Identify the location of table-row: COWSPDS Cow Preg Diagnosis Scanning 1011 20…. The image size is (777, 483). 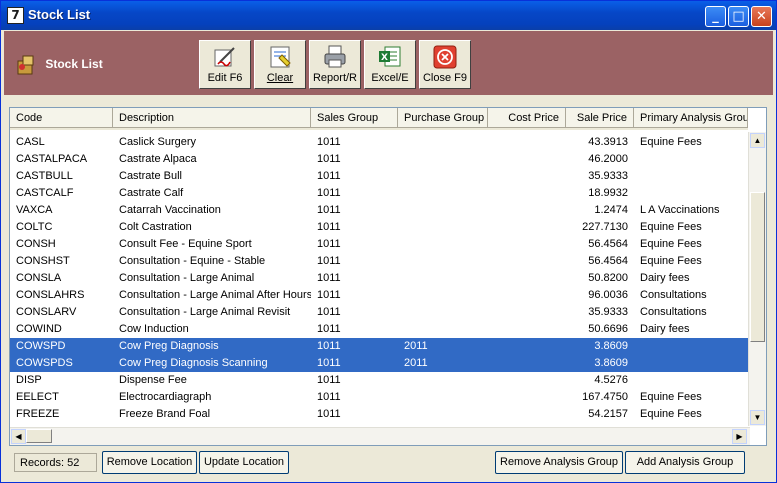
(379, 363).